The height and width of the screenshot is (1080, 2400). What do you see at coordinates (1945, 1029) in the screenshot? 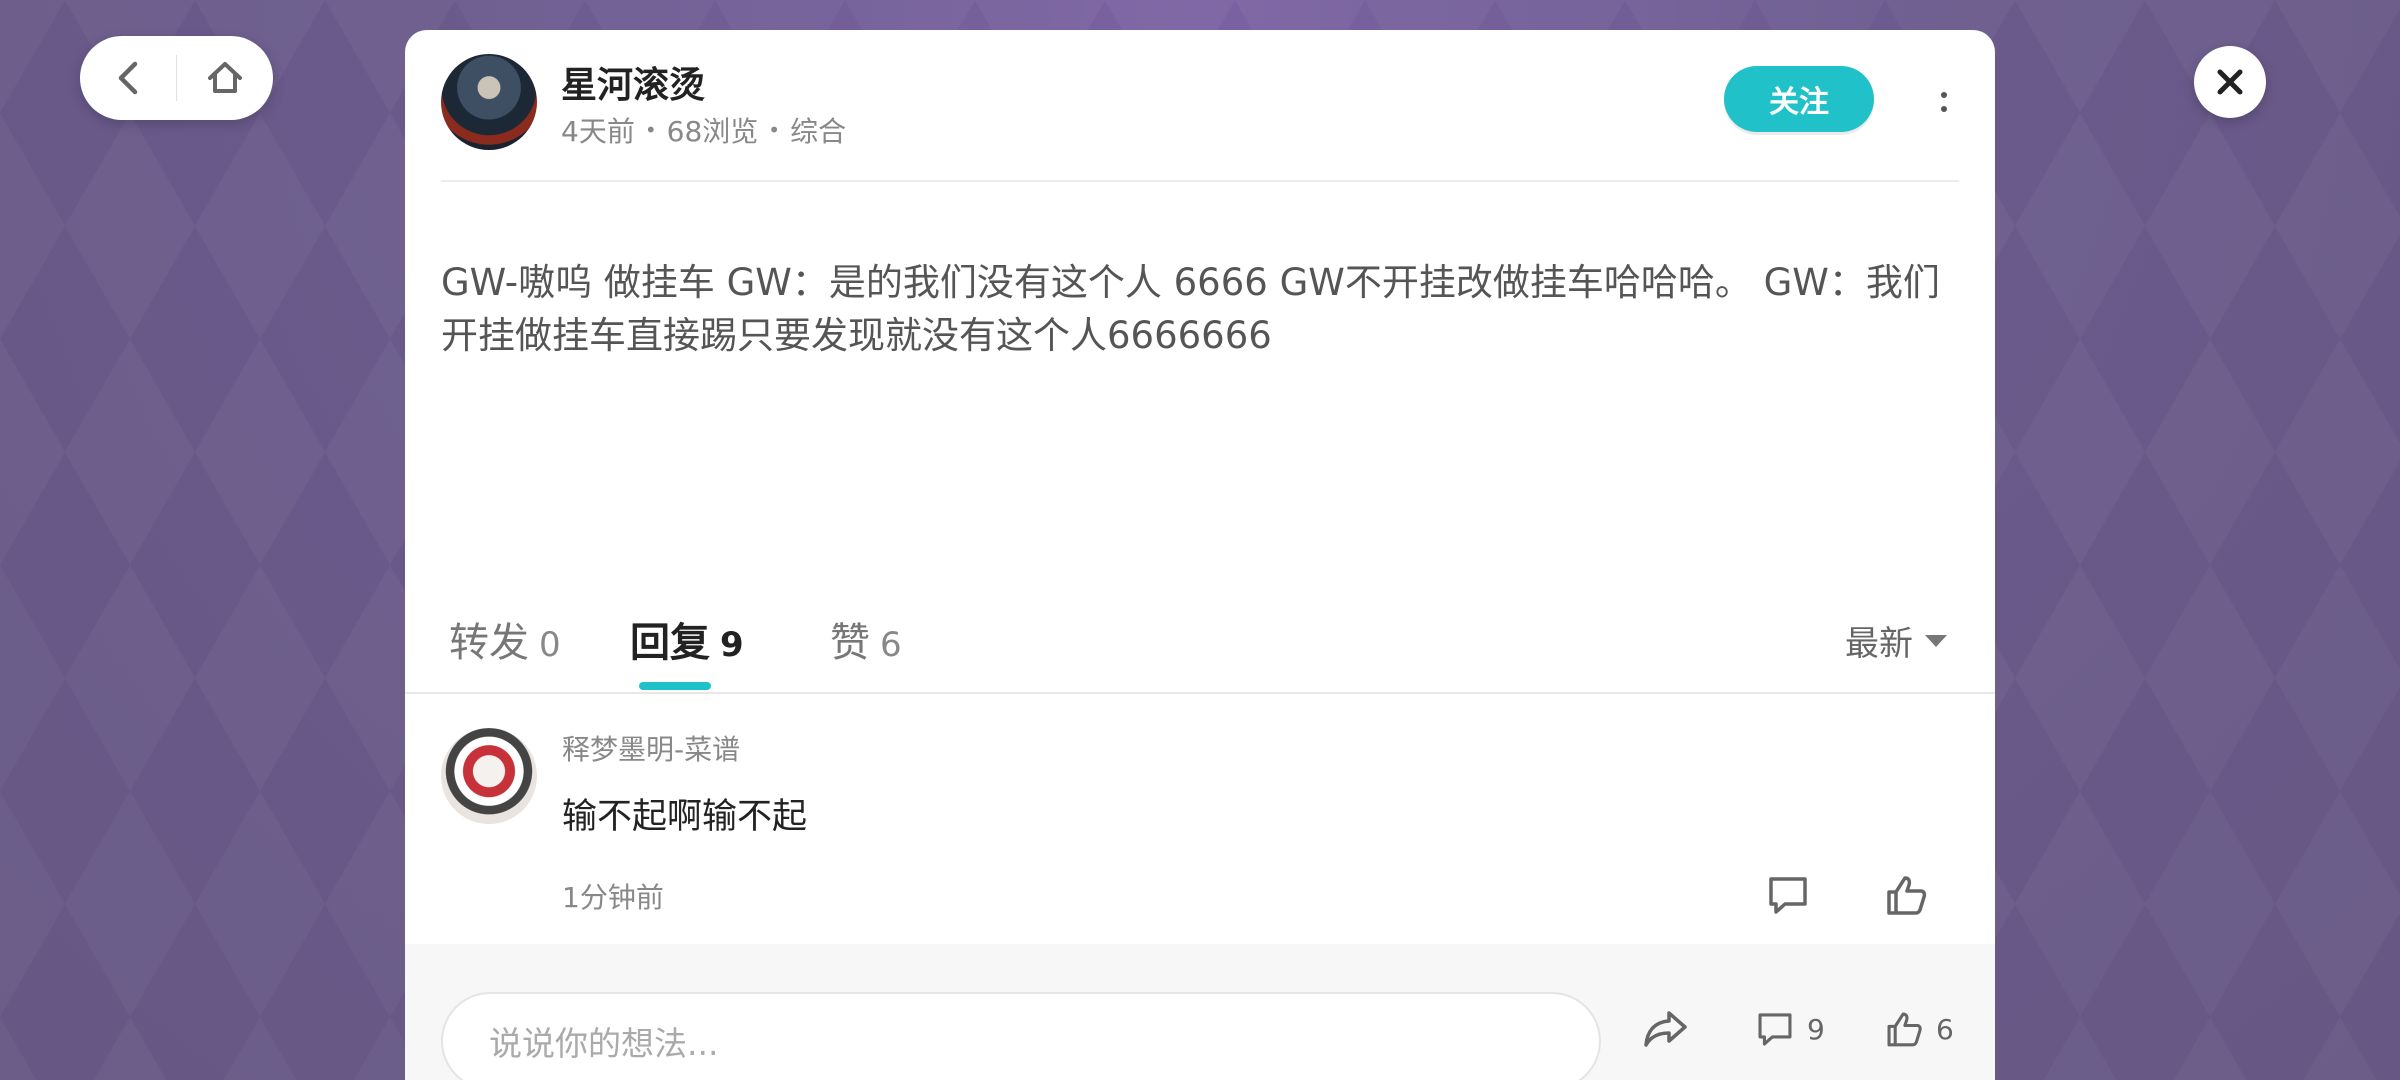
I see `like-count: 6` at bounding box center [1945, 1029].